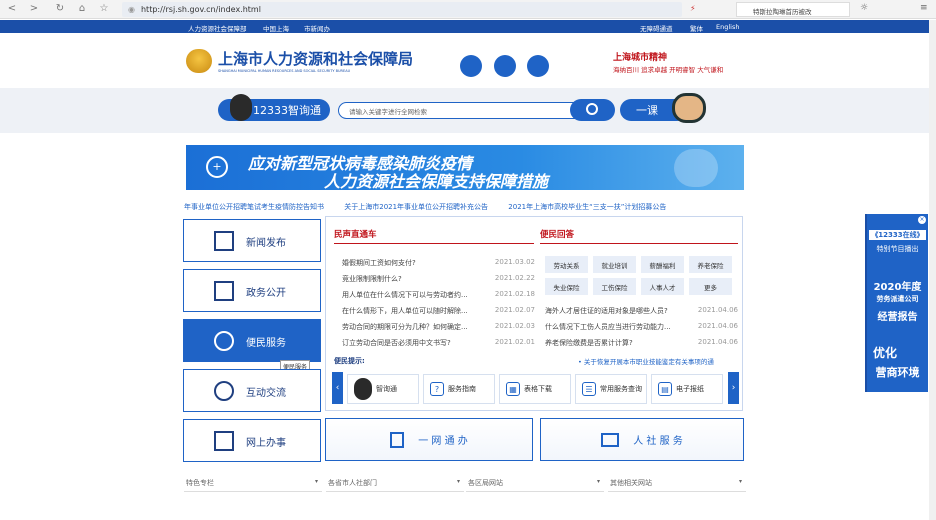 Image resolution: width=936 pixels, height=520 pixels. Describe the element at coordinates (60, 8) in the screenshot. I see `reload-icon: ↻` at that location.